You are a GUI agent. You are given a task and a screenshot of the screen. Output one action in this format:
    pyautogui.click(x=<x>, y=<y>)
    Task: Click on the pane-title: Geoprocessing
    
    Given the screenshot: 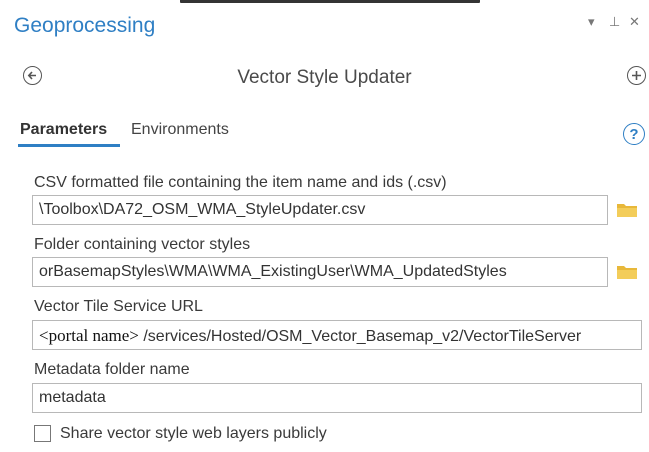 What is the action you would take?
    pyautogui.click(x=85, y=25)
    